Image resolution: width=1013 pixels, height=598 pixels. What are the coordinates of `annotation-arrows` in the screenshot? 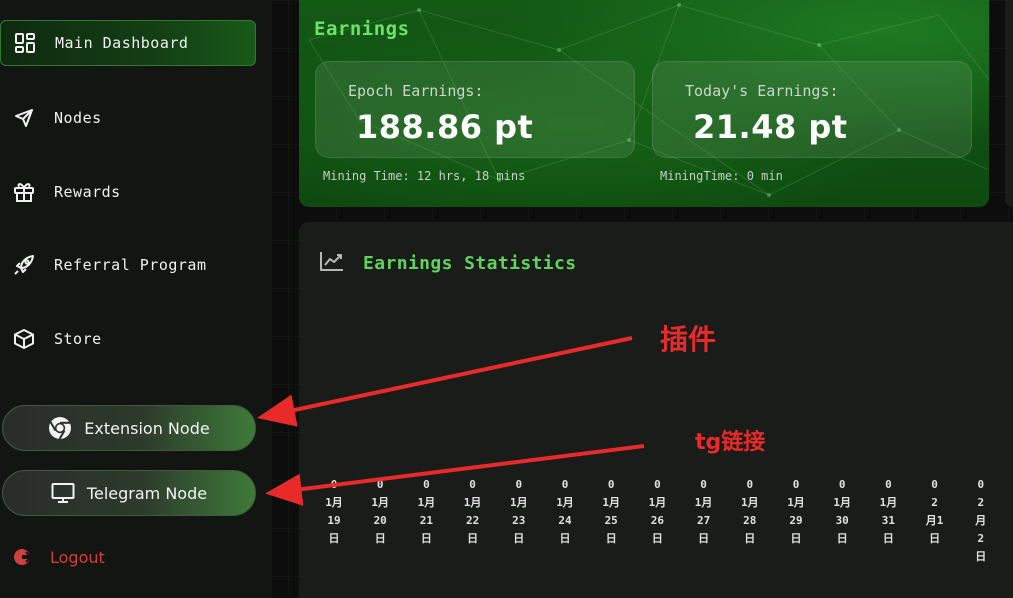 It's located at (450, 421).